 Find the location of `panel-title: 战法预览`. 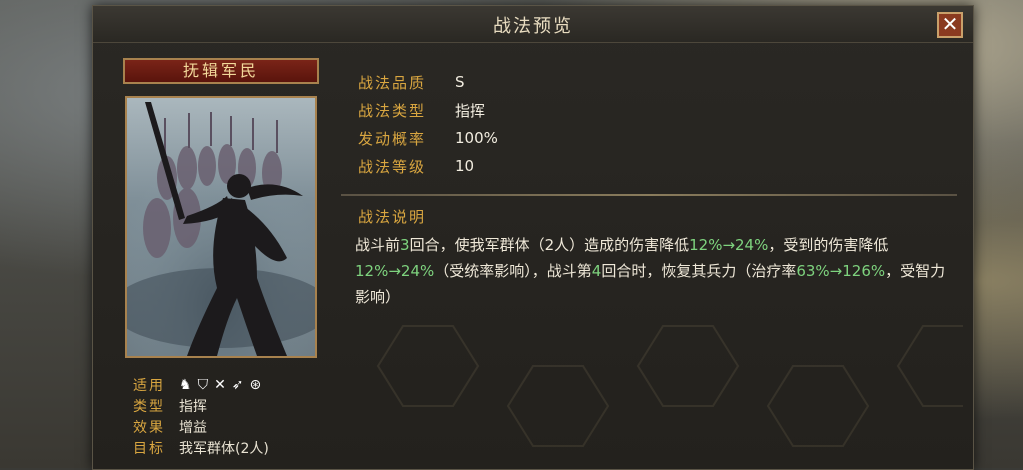

panel-title: 战法预览 is located at coordinates (533, 26).